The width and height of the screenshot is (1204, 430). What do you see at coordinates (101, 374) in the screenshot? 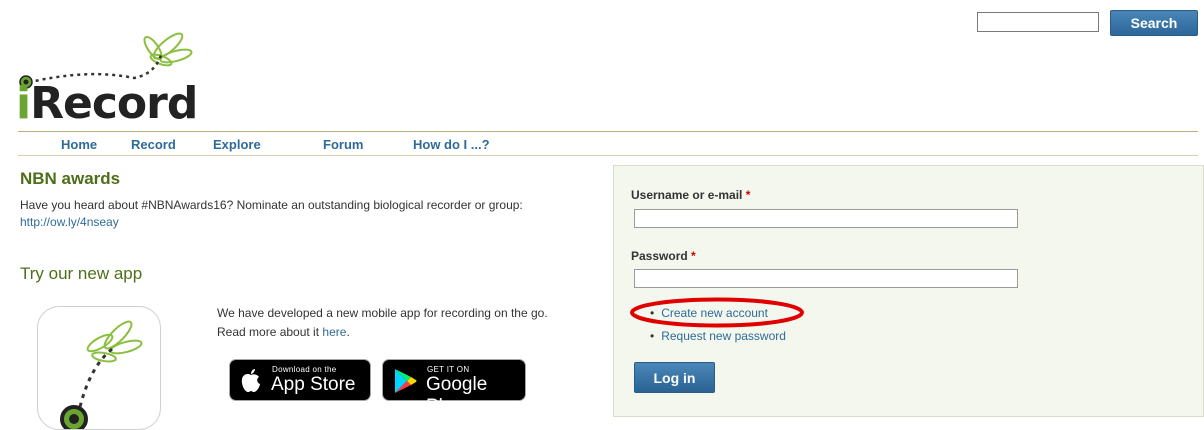
I see `dragonfly-app-icon` at bounding box center [101, 374].